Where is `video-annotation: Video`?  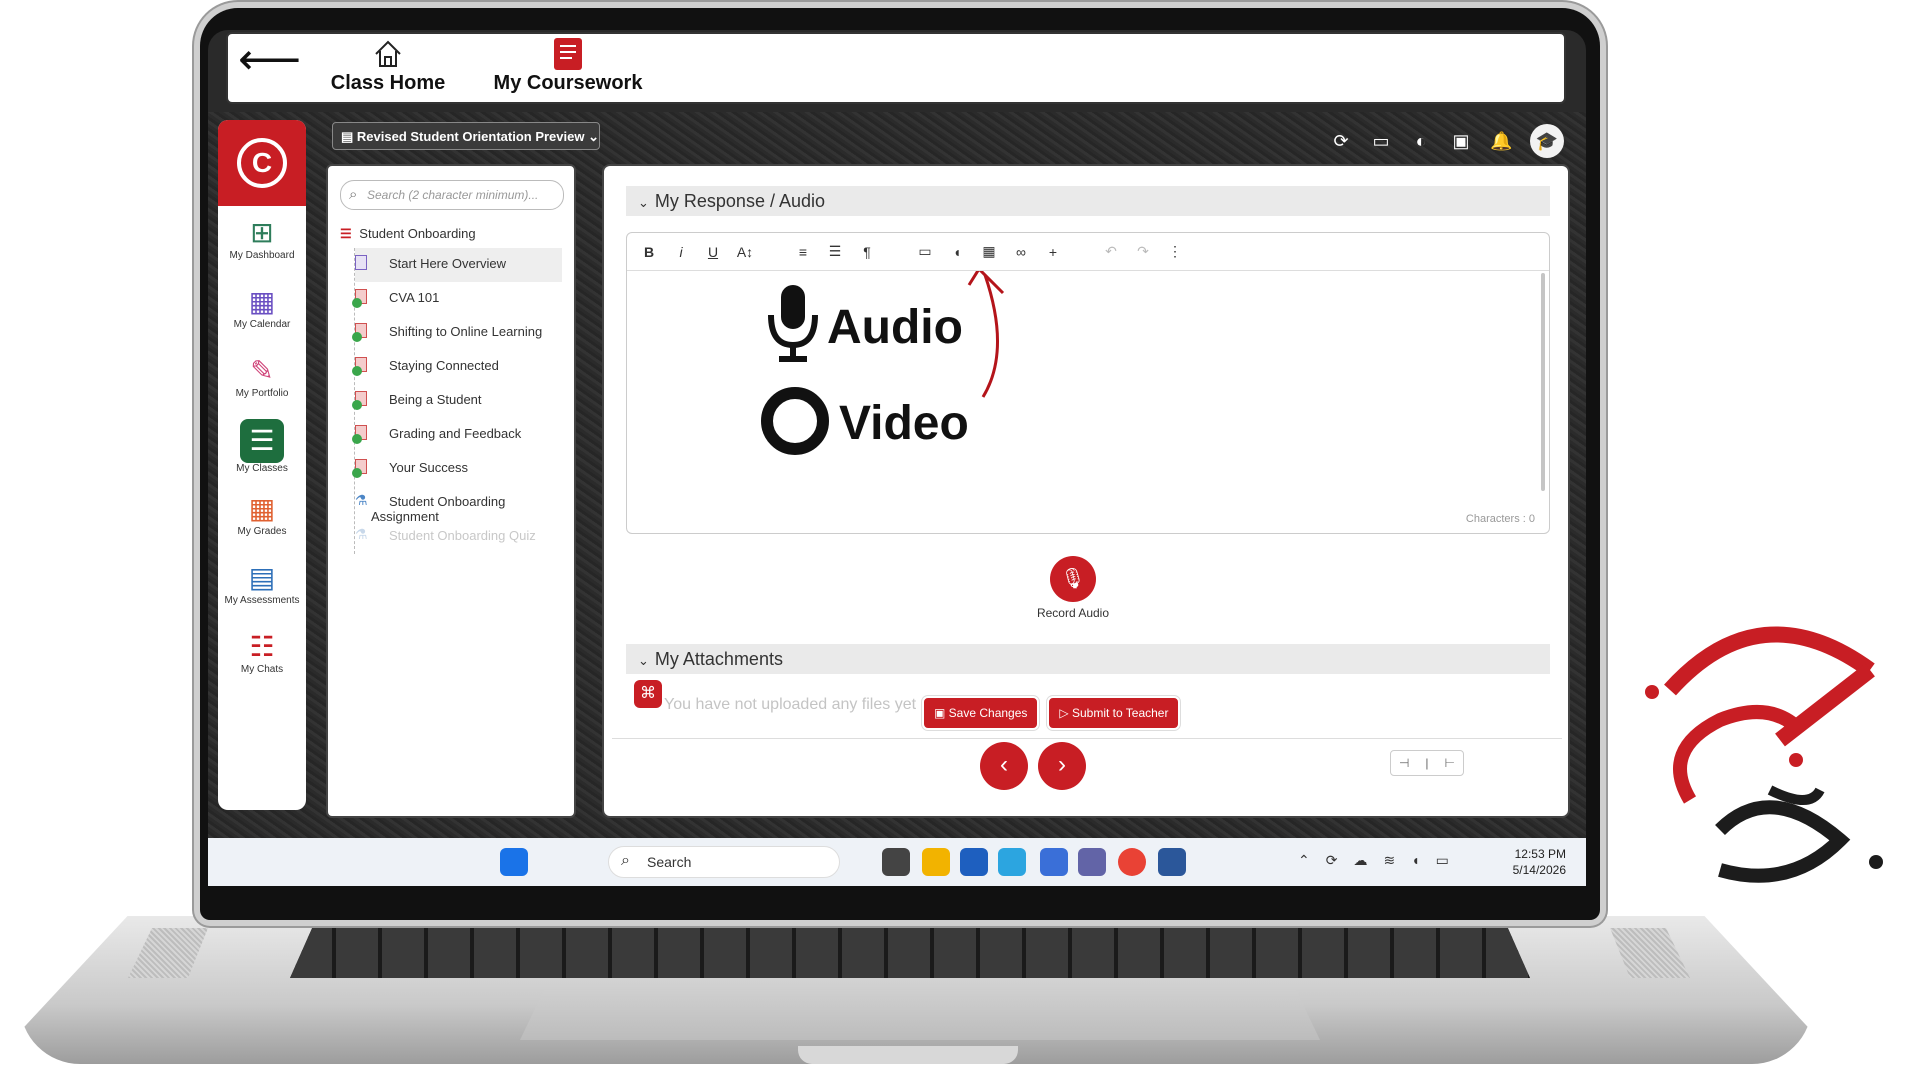 video-annotation: Video is located at coordinates (904, 423).